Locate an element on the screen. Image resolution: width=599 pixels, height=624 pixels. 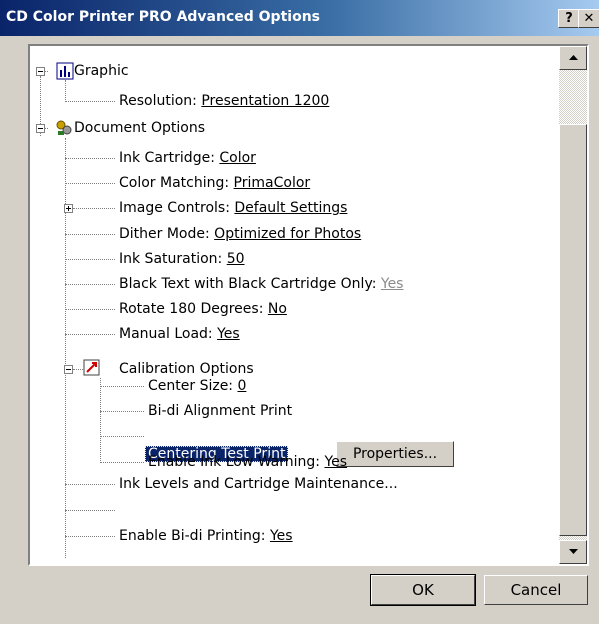
resolution-value: Presentation 1200 is located at coordinates (265, 101).